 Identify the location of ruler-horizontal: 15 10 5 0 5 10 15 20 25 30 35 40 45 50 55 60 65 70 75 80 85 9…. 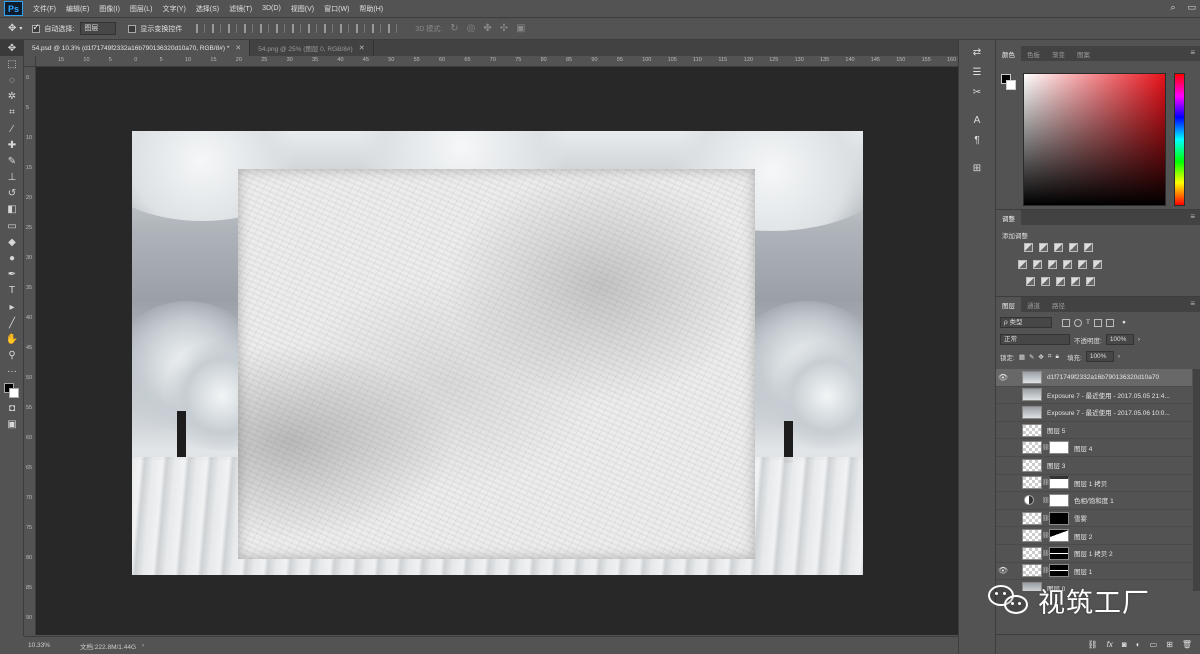
(497, 61).